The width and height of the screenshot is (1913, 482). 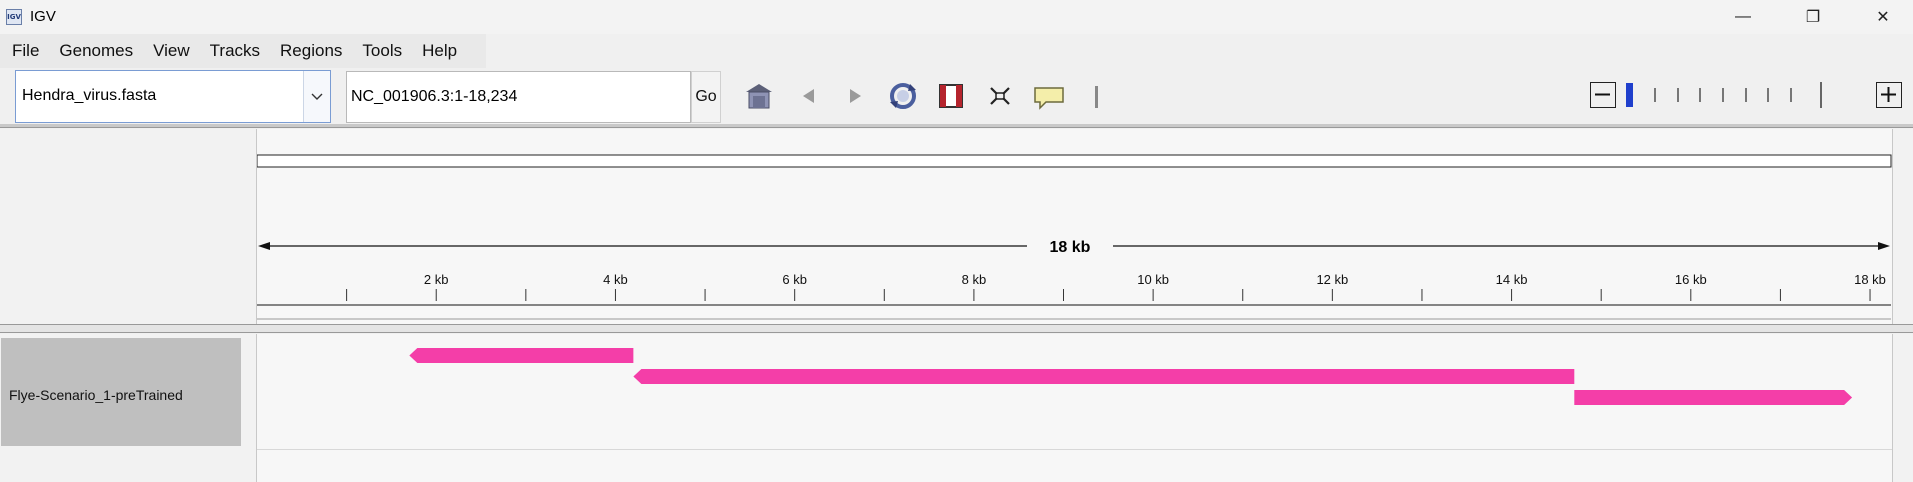 I want to click on restore-button: ❐, so click(x=1813, y=17).